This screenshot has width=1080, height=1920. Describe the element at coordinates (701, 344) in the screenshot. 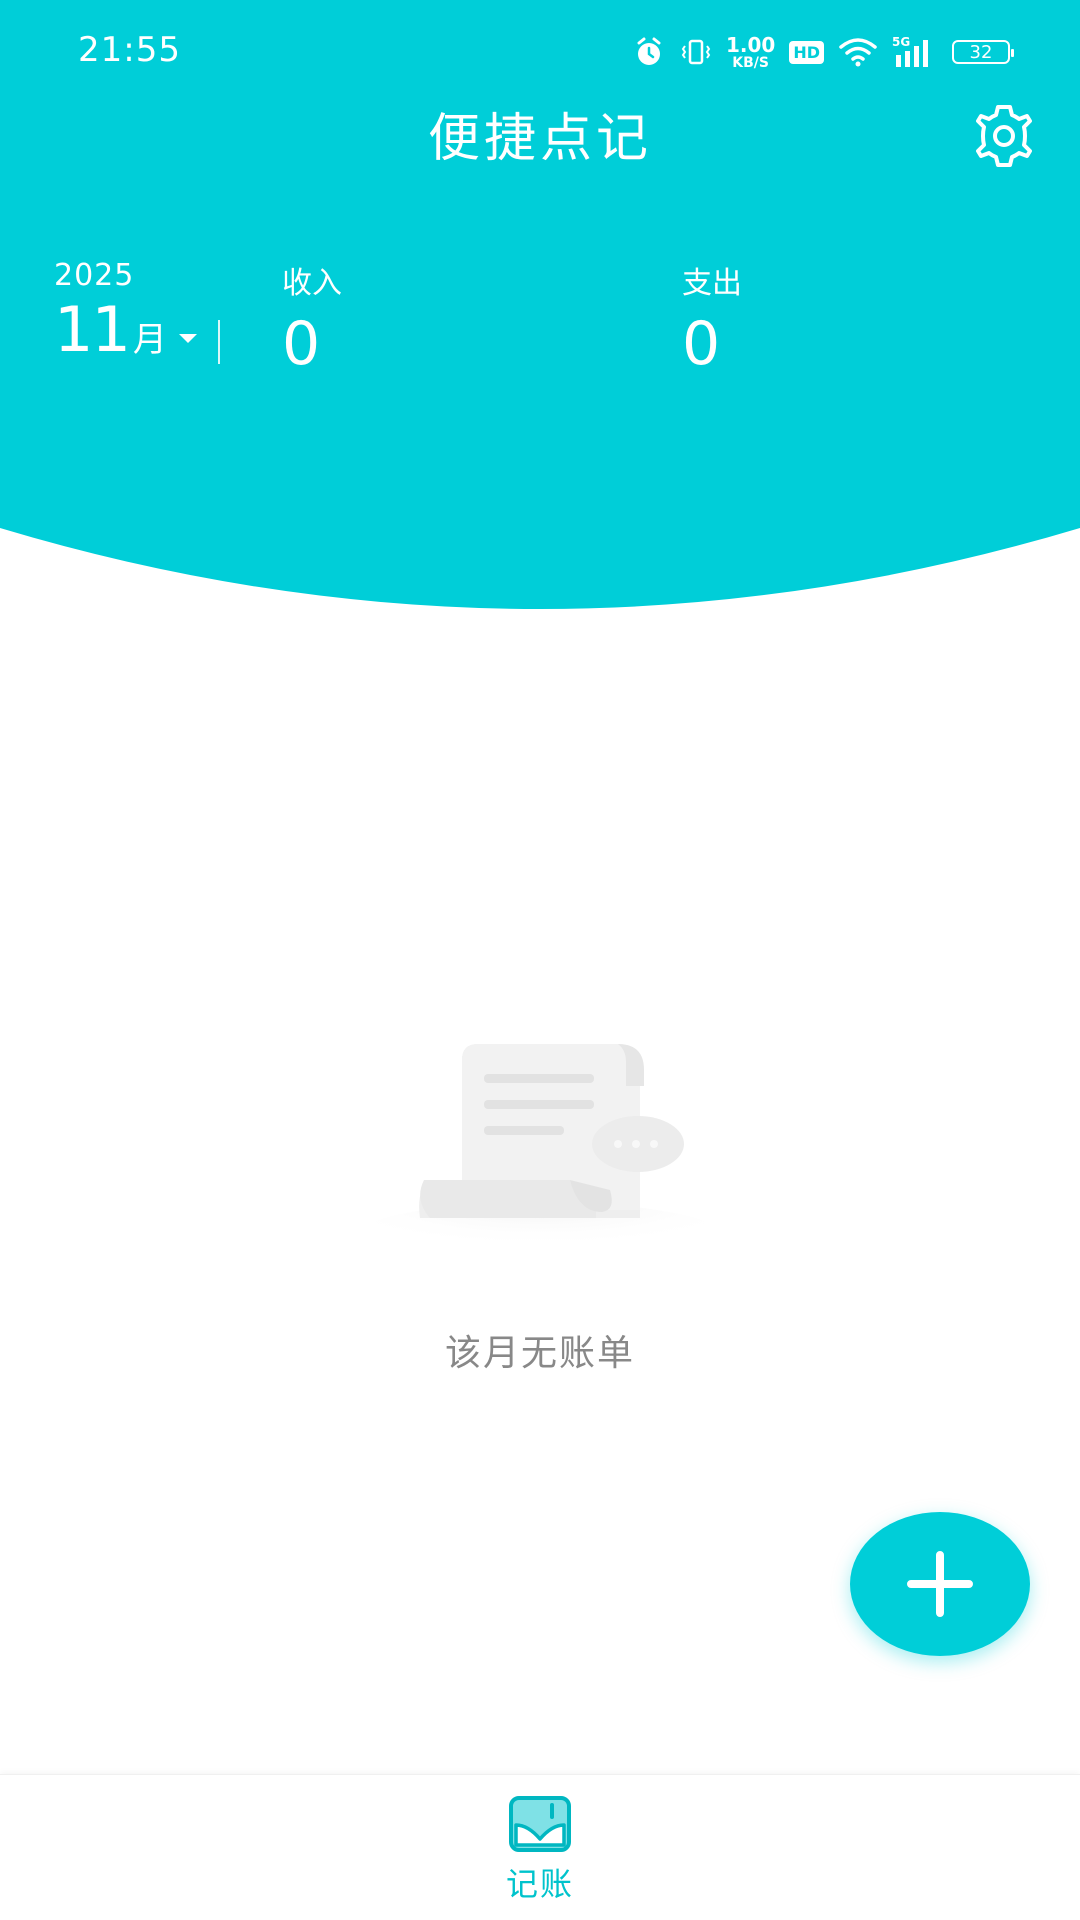

I see `expense-value: 0` at that location.